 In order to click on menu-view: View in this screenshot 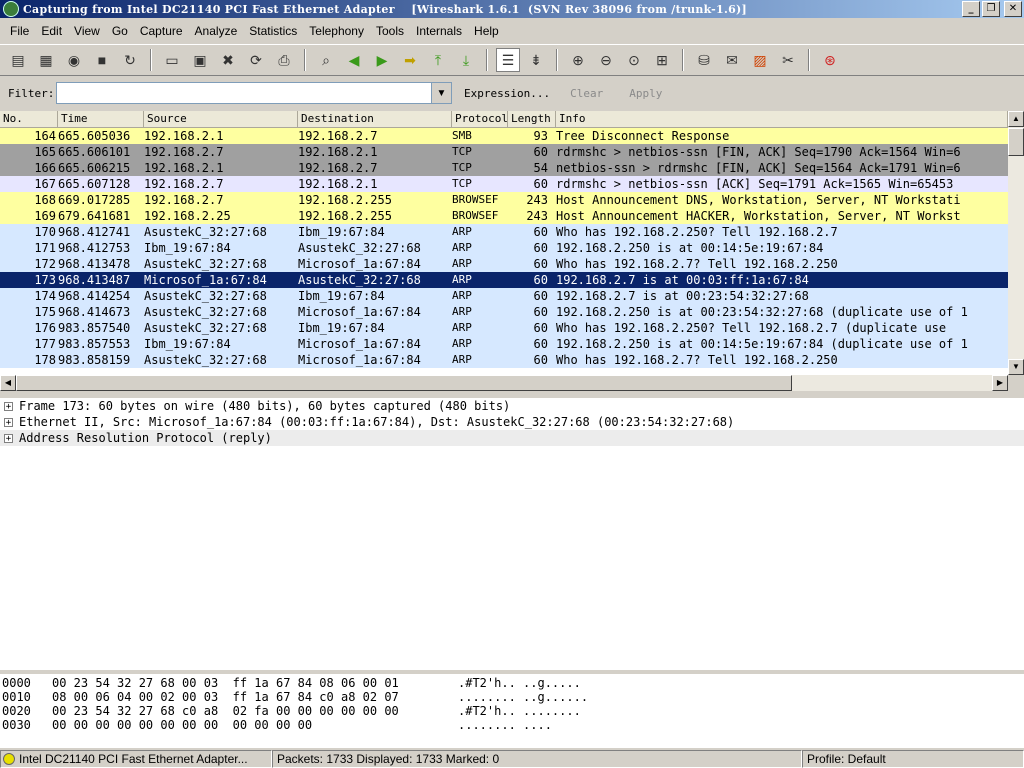, I will do `click(87, 31)`.